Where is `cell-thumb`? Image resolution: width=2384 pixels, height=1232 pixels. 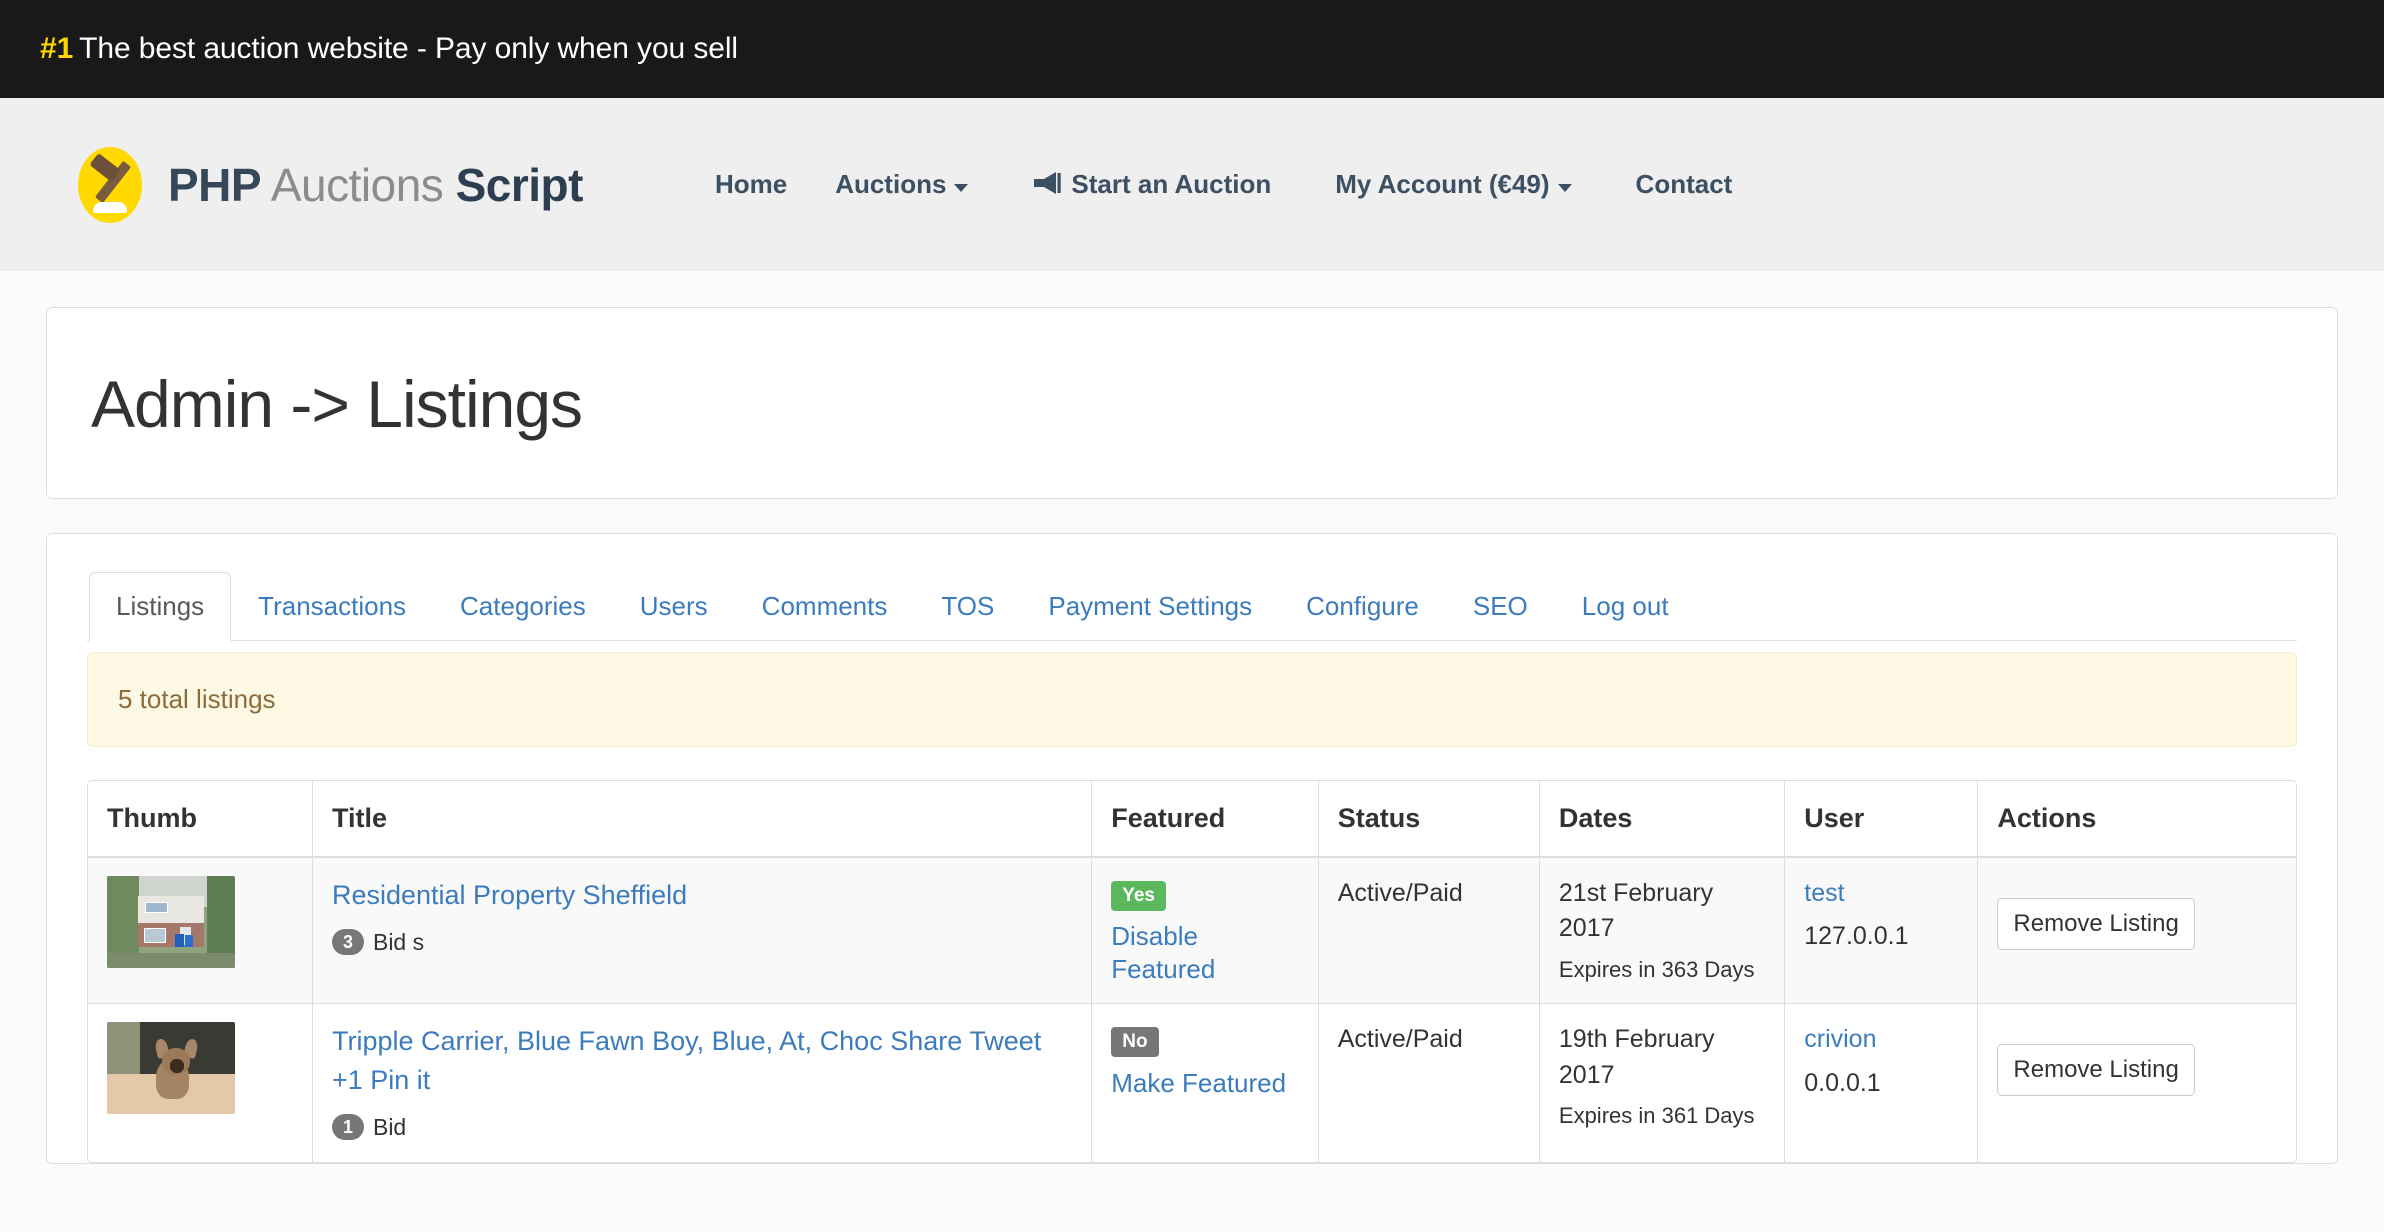
cell-thumb is located at coordinates (200, 930).